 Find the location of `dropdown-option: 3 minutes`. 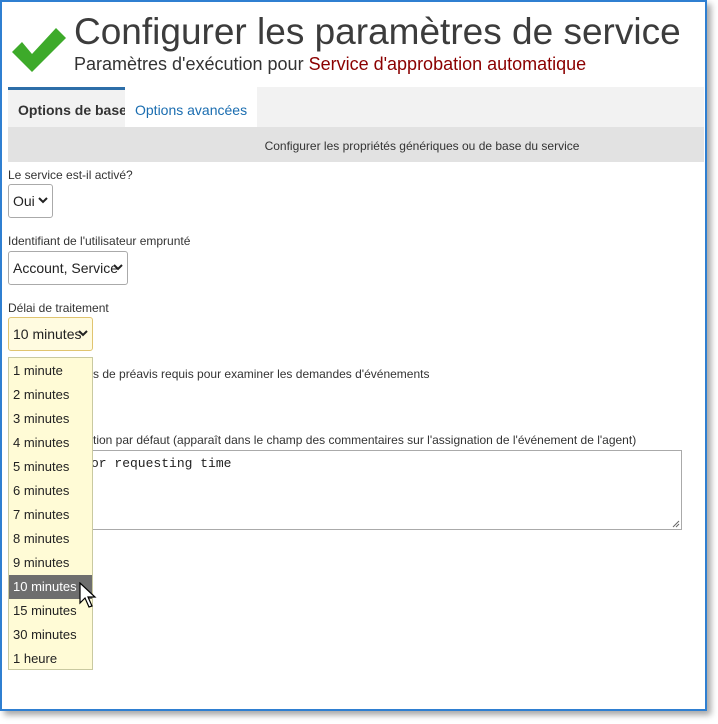

dropdown-option: 3 minutes is located at coordinates (50, 419).